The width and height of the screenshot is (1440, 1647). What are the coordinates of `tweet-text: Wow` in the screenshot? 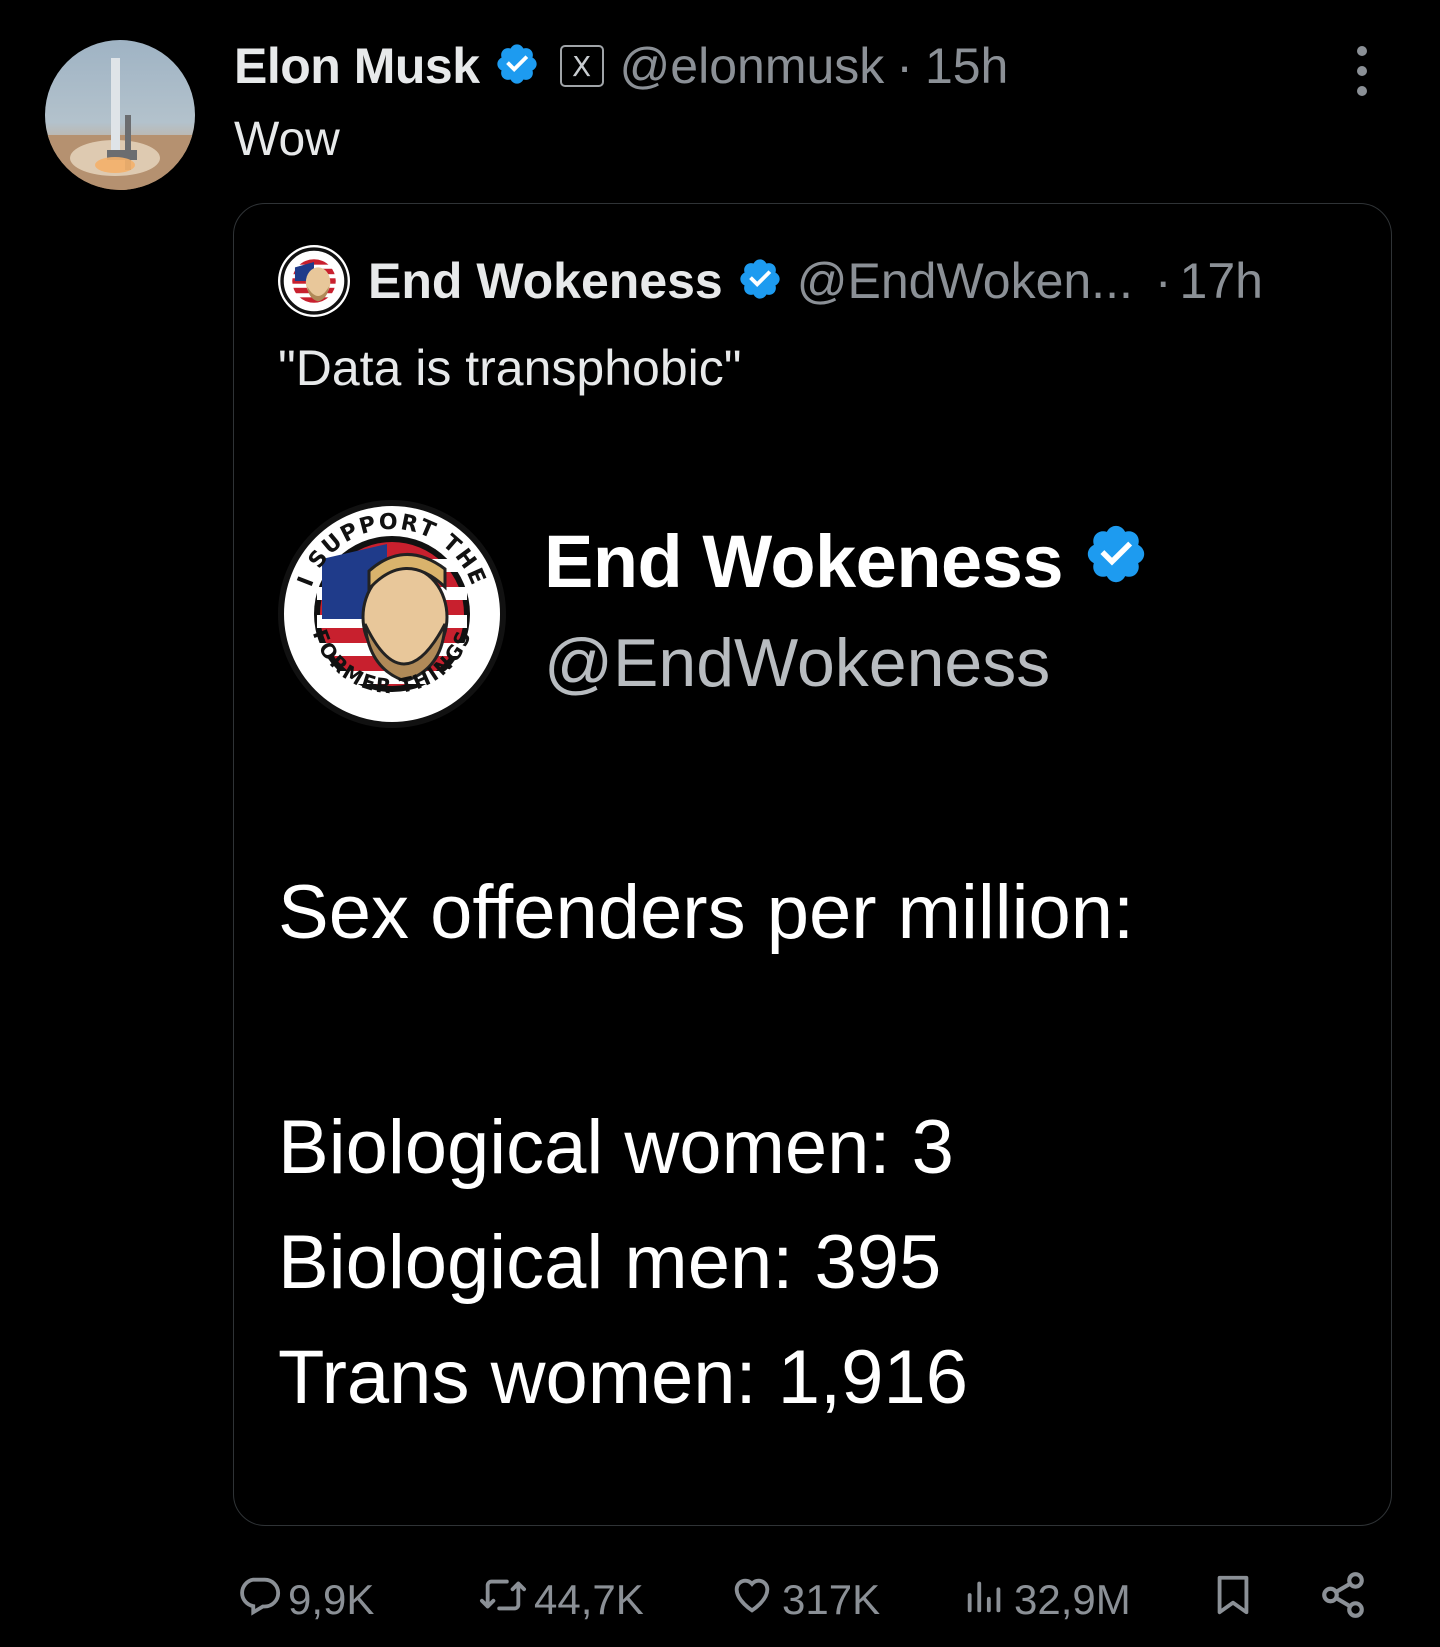 It's located at (287, 139).